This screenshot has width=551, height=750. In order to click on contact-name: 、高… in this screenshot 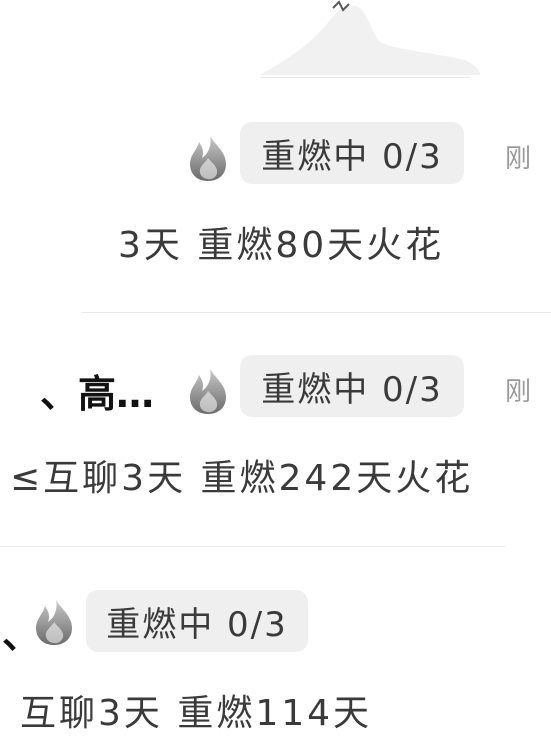, I will do `click(97, 394)`.